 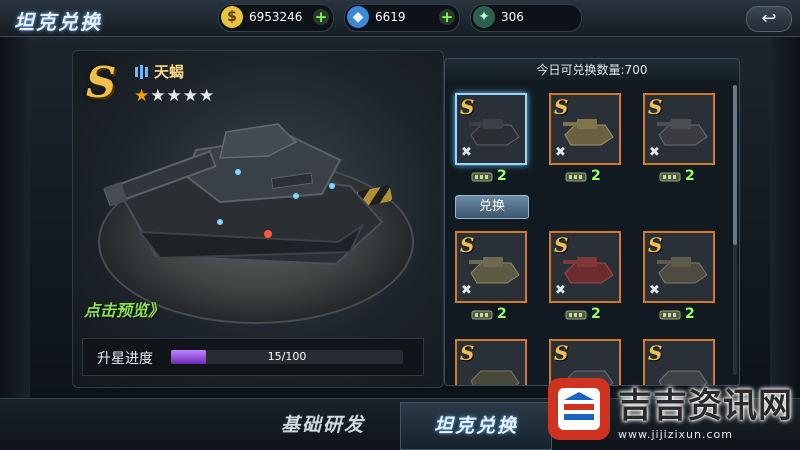 What do you see at coordinates (484, 17) in the screenshot?
I see `medal-icon: ✦` at bounding box center [484, 17].